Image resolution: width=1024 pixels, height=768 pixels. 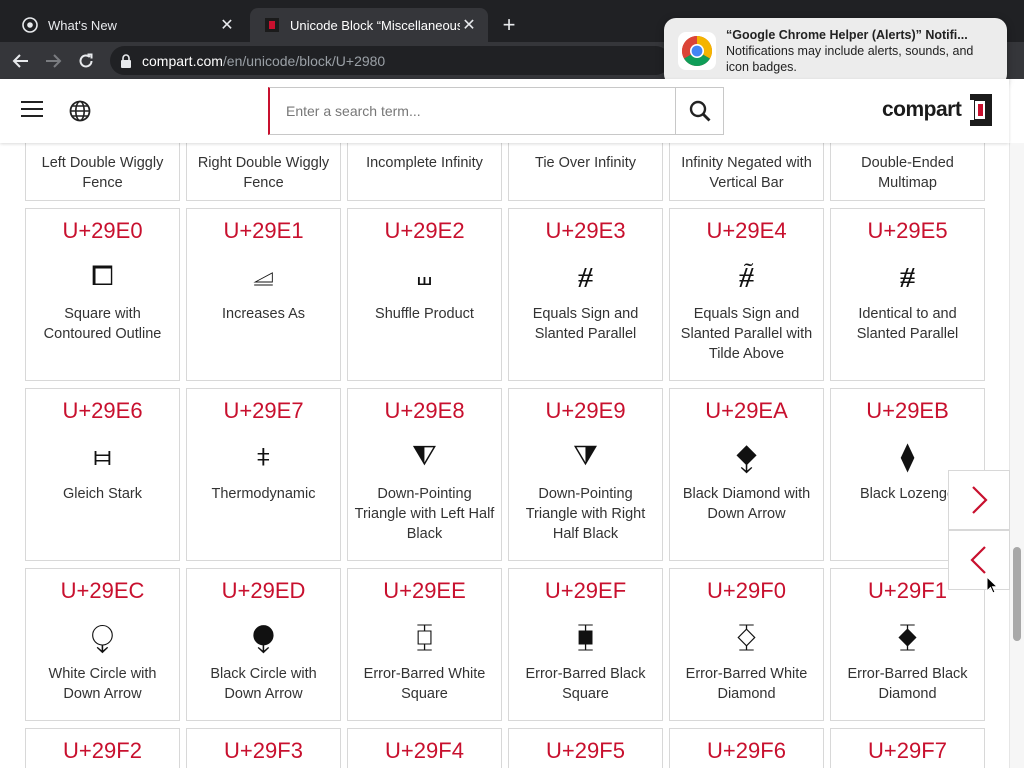 What do you see at coordinates (746, 644) in the screenshot?
I see `unicode-card: U+29F0 ⧰ Error-Barred White Diamond` at bounding box center [746, 644].